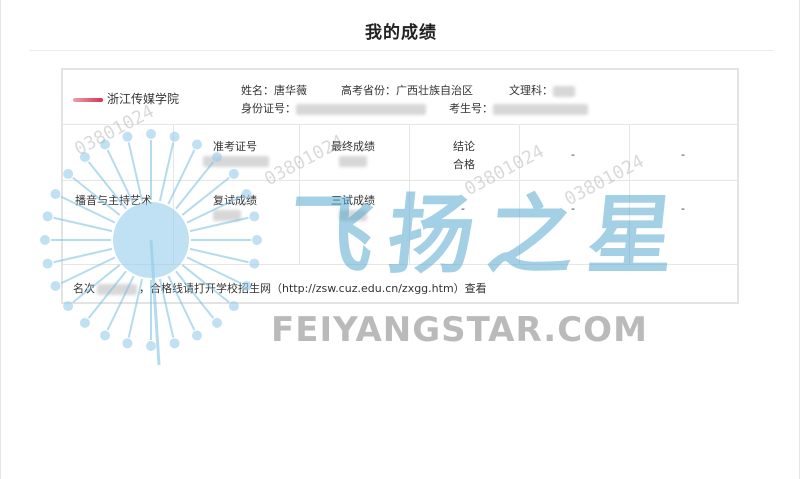 This screenshot has width=800, height=479. What do you see at coordinates (401, 33) in the screenshot?
I see `page-title: 我的成绩` at bounding box center [401, 33].